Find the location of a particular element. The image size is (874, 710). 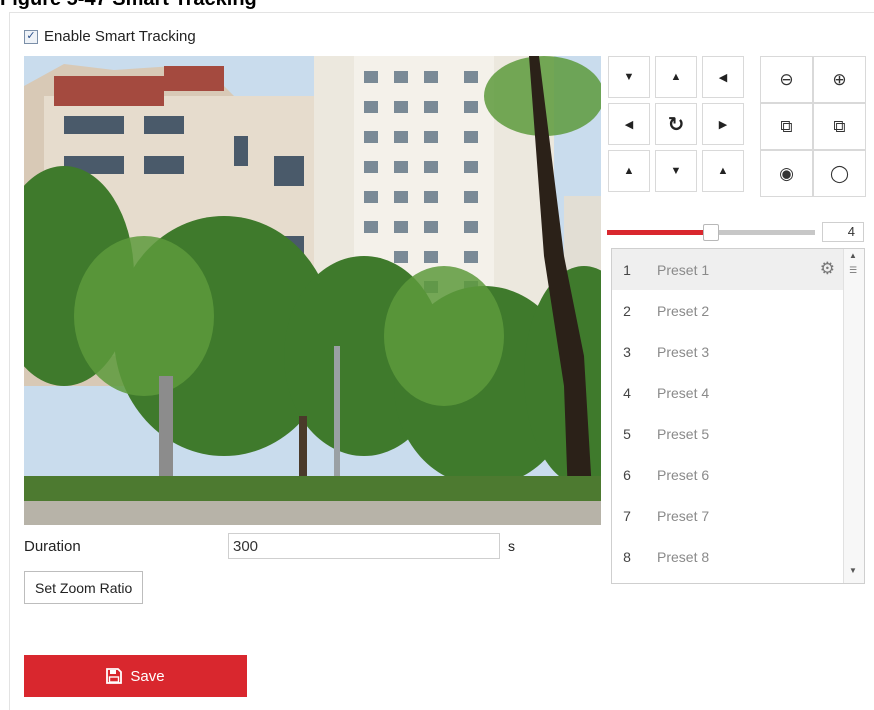

duration-input is located at coordinates (364, 546).